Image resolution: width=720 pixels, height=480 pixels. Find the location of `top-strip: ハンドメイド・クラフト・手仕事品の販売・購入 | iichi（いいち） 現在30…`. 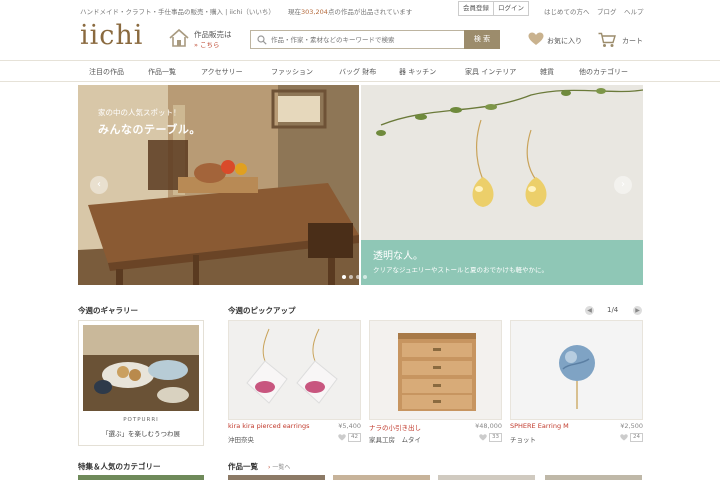

top-strip: ハンドメイド・クラフト・手仕事品の販売・購入 | iichi（いいち） 現在30… is located at coordinates (360, 10).